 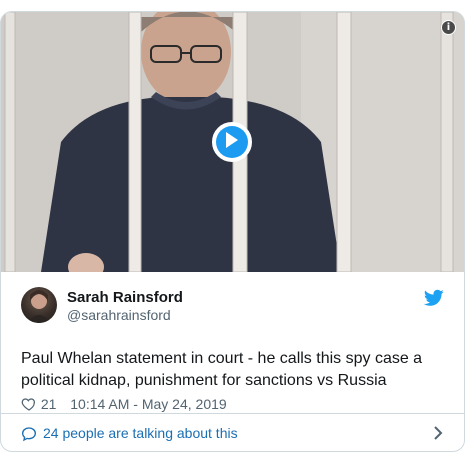 I want to click on avatar-image, so click(x=39, y=306).